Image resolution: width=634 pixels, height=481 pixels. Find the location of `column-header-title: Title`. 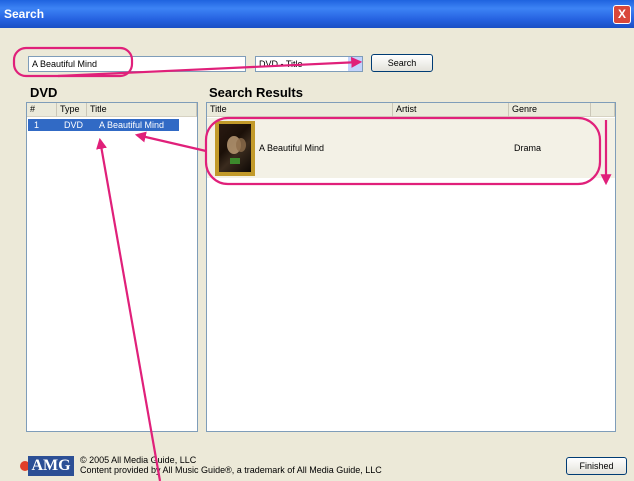

column-header-title: Title is located at coordinates (142, 110).